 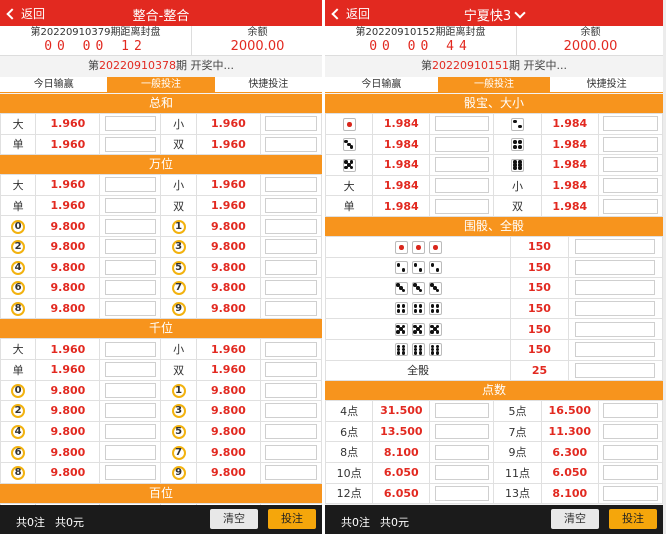 I want to click on table-row: 150, so click(x=494, y=267).